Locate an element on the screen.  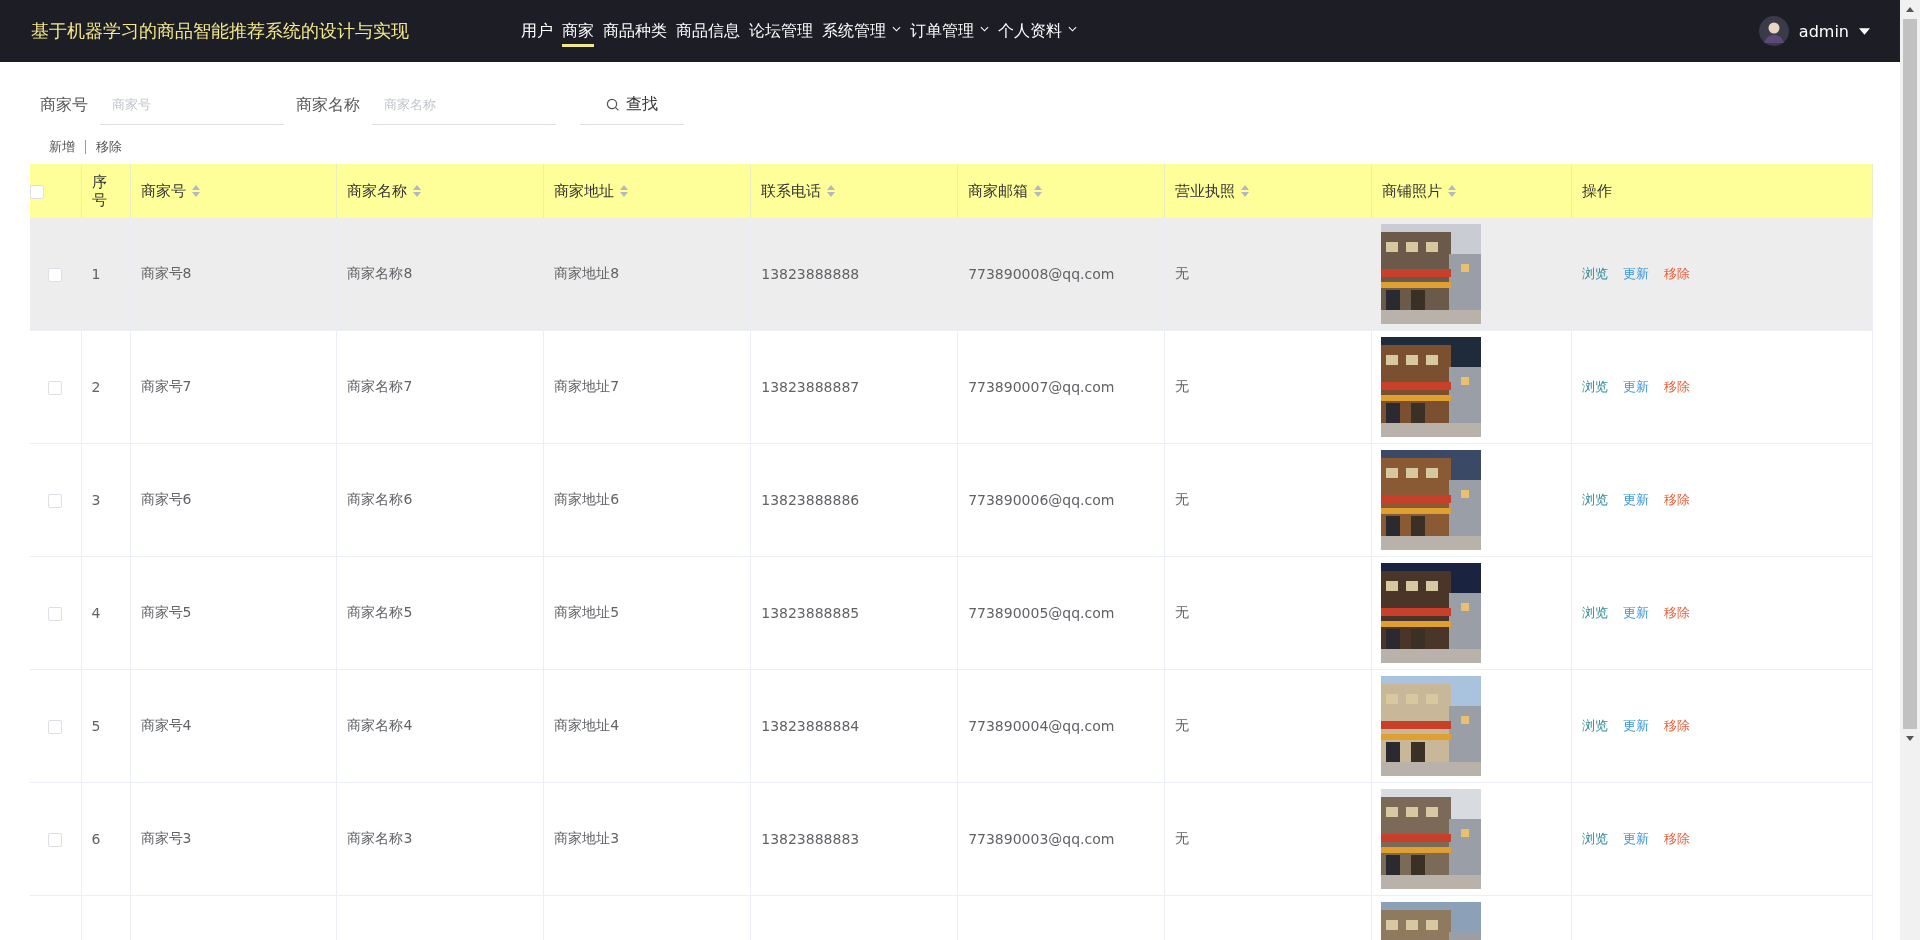
column-header: 商家号 is located at coordinates (163, 191).